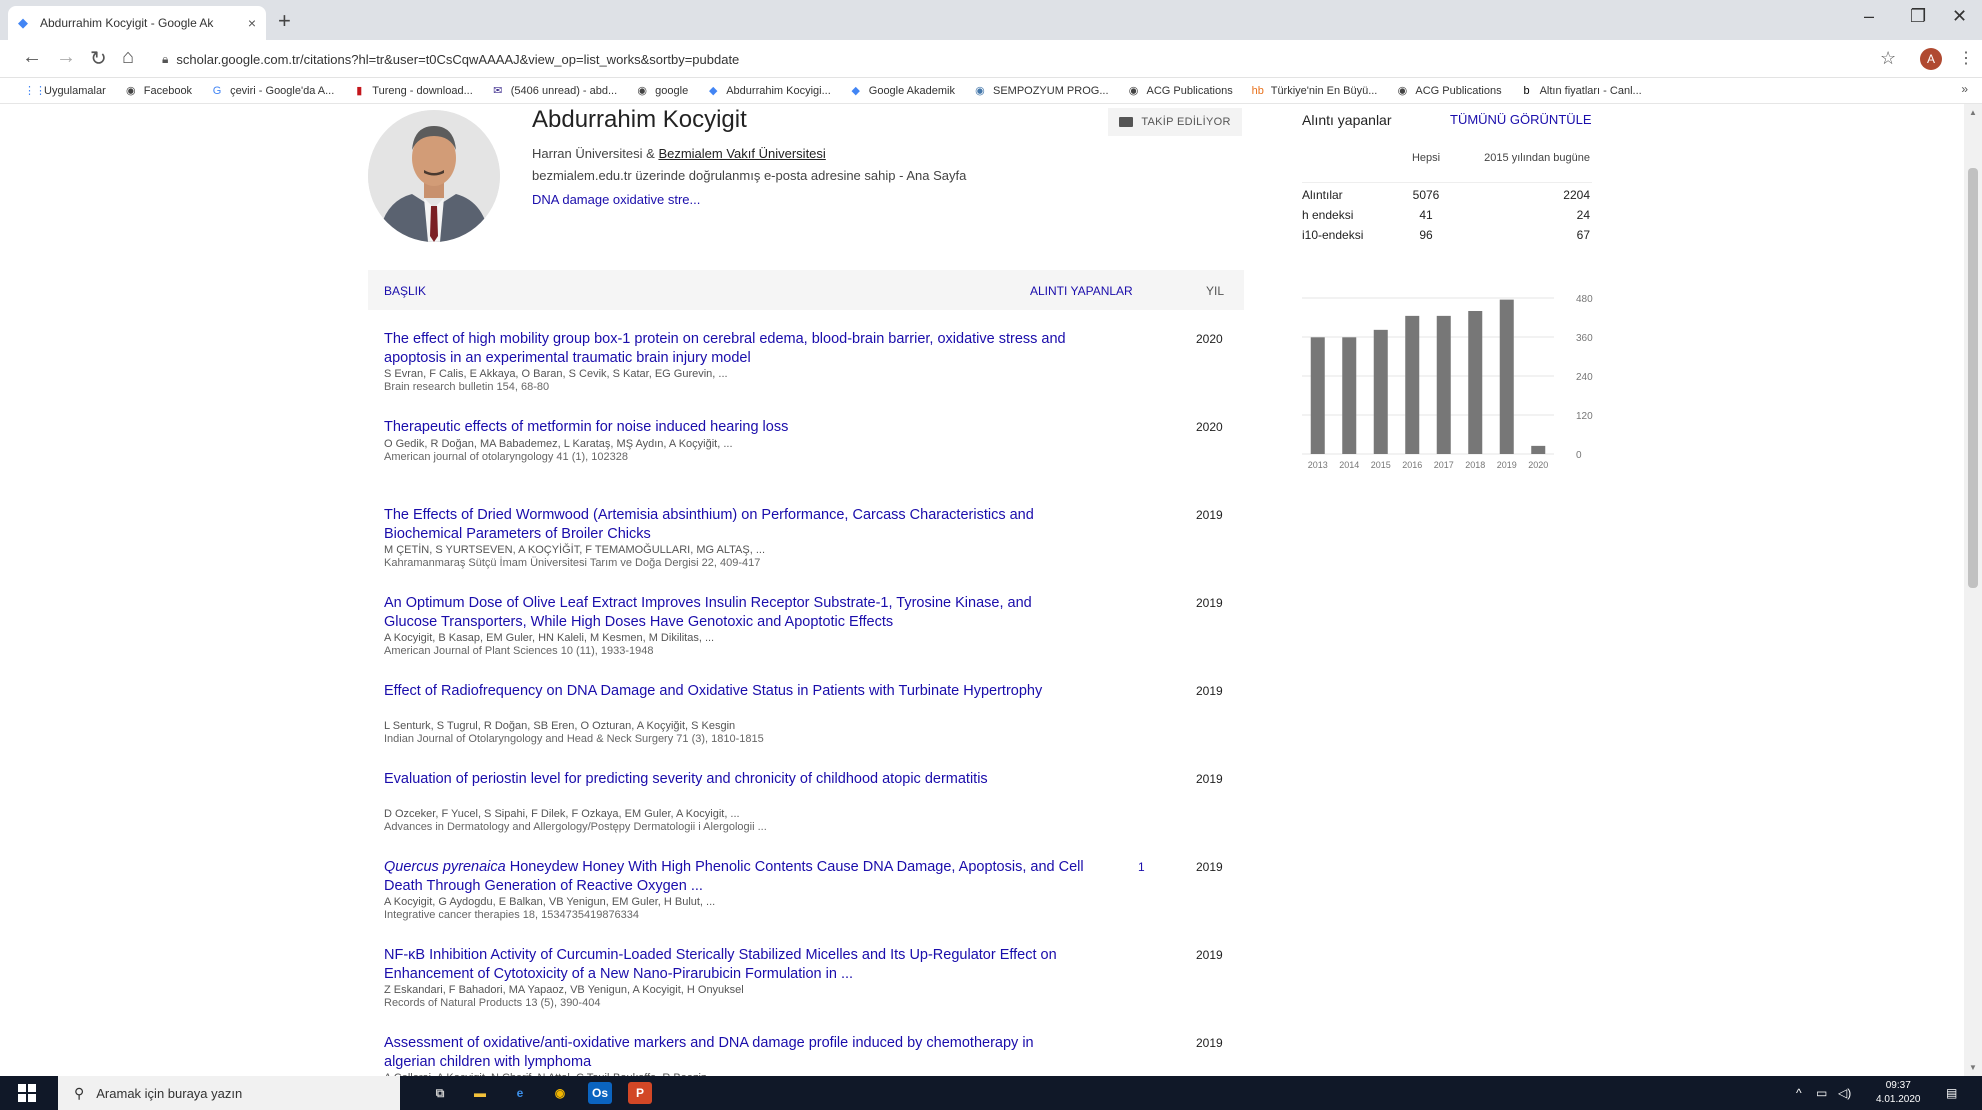  Describe the element at coordinates (560, 1093) in the screenshot. I see `chrome-icon: ◉` at that location.